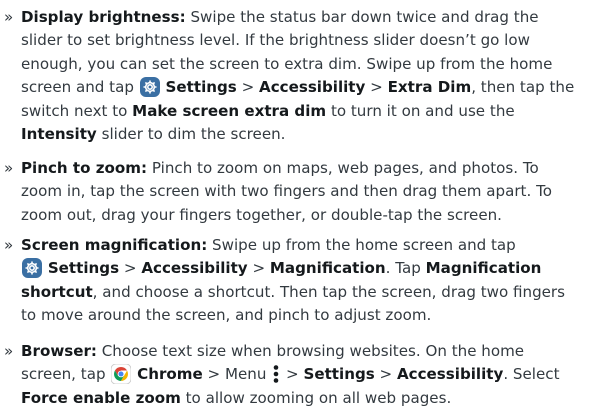 Image resolution: width=616 pixels, height=410 pixels. Describe the element at coordinates (66, 374) in the screenshot. I see `text-run: screen, tap` at that location.